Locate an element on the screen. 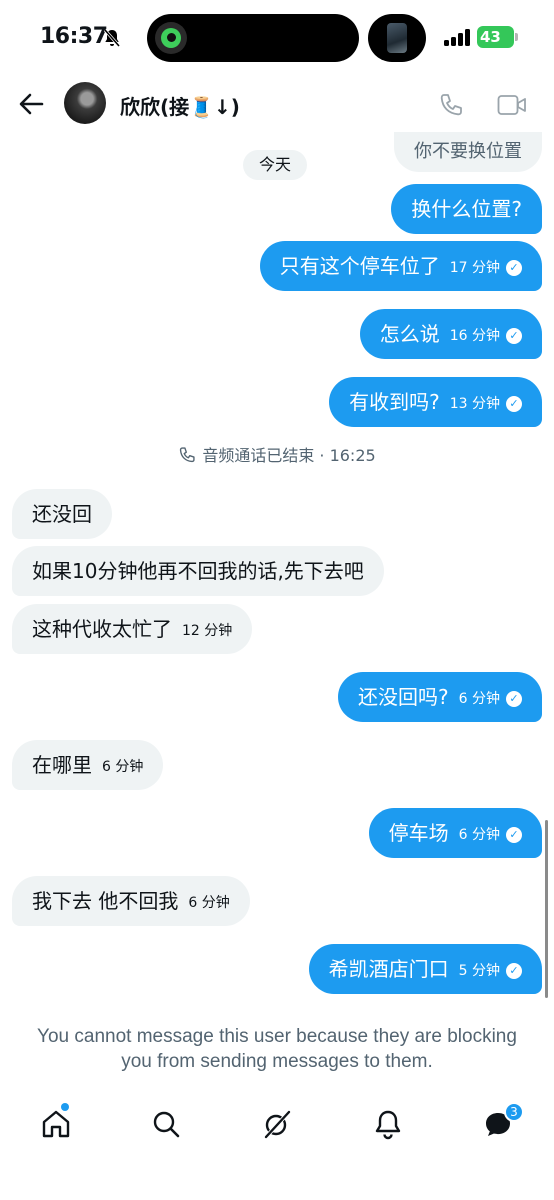 The image size is (554, 1200). message-bubble-sent: 怎么说 16 分钟 ✓ is located at coordinates (450, 334).